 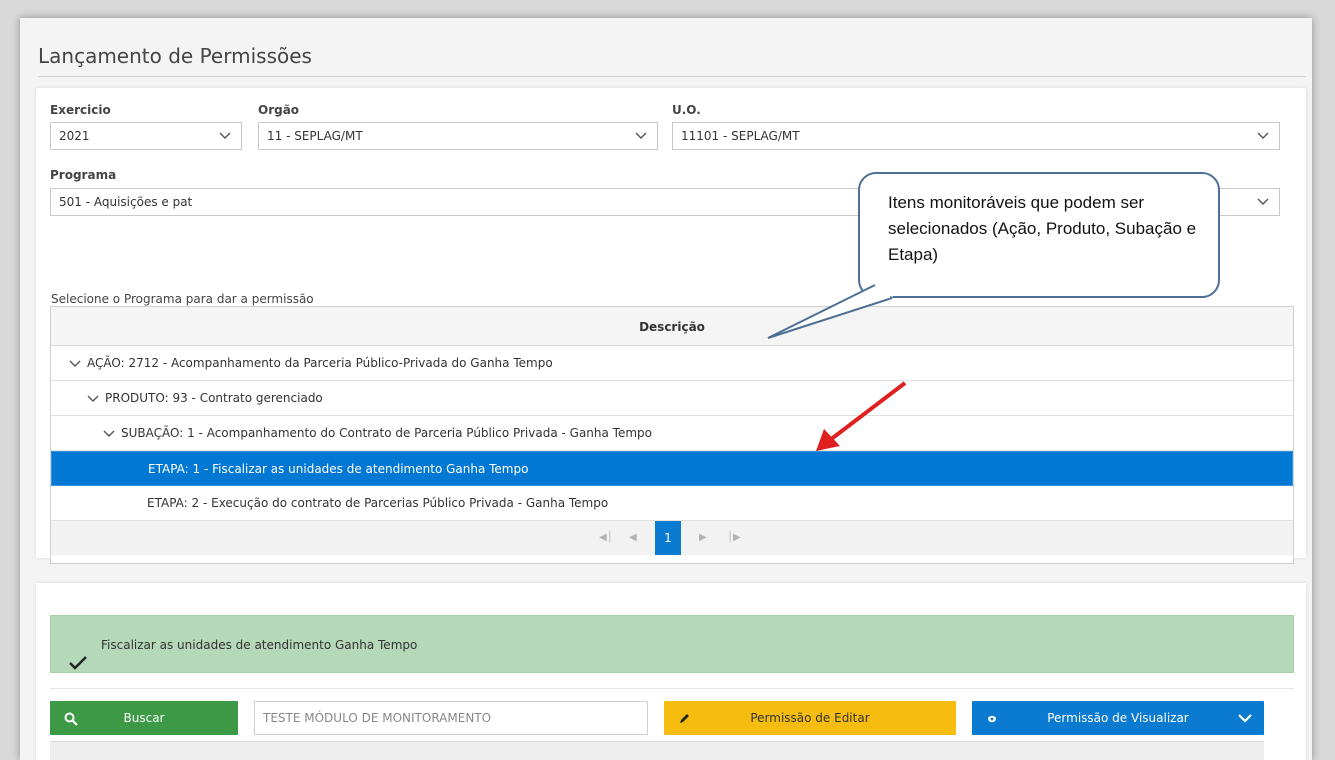 I want to click on tree-row: PRODUTO: 93 - Contrato gerenciado, so click(x=672, y=398).